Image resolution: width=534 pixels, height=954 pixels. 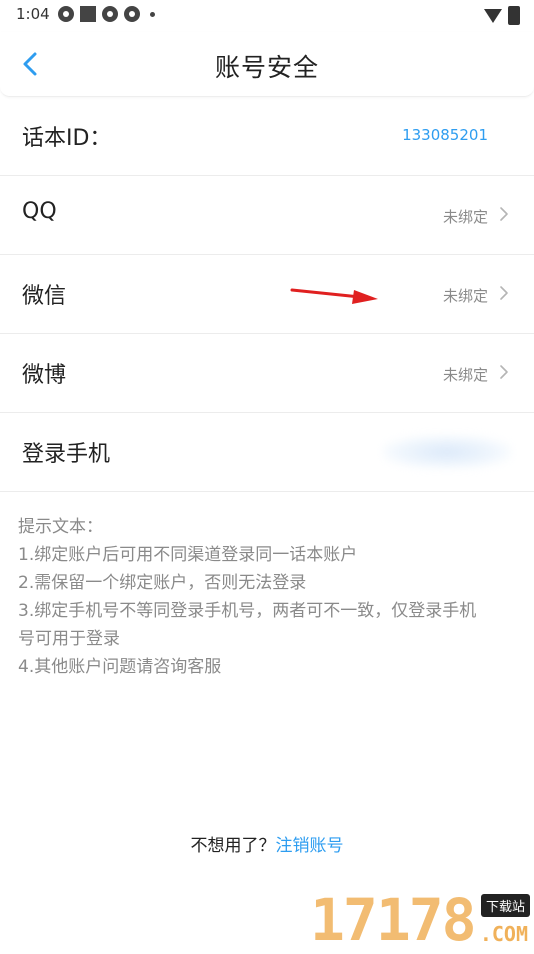 What do you see at coordinates (39, 211) in the screenshot?
I see `row-label: QQ` at bounding box center [39, 211].